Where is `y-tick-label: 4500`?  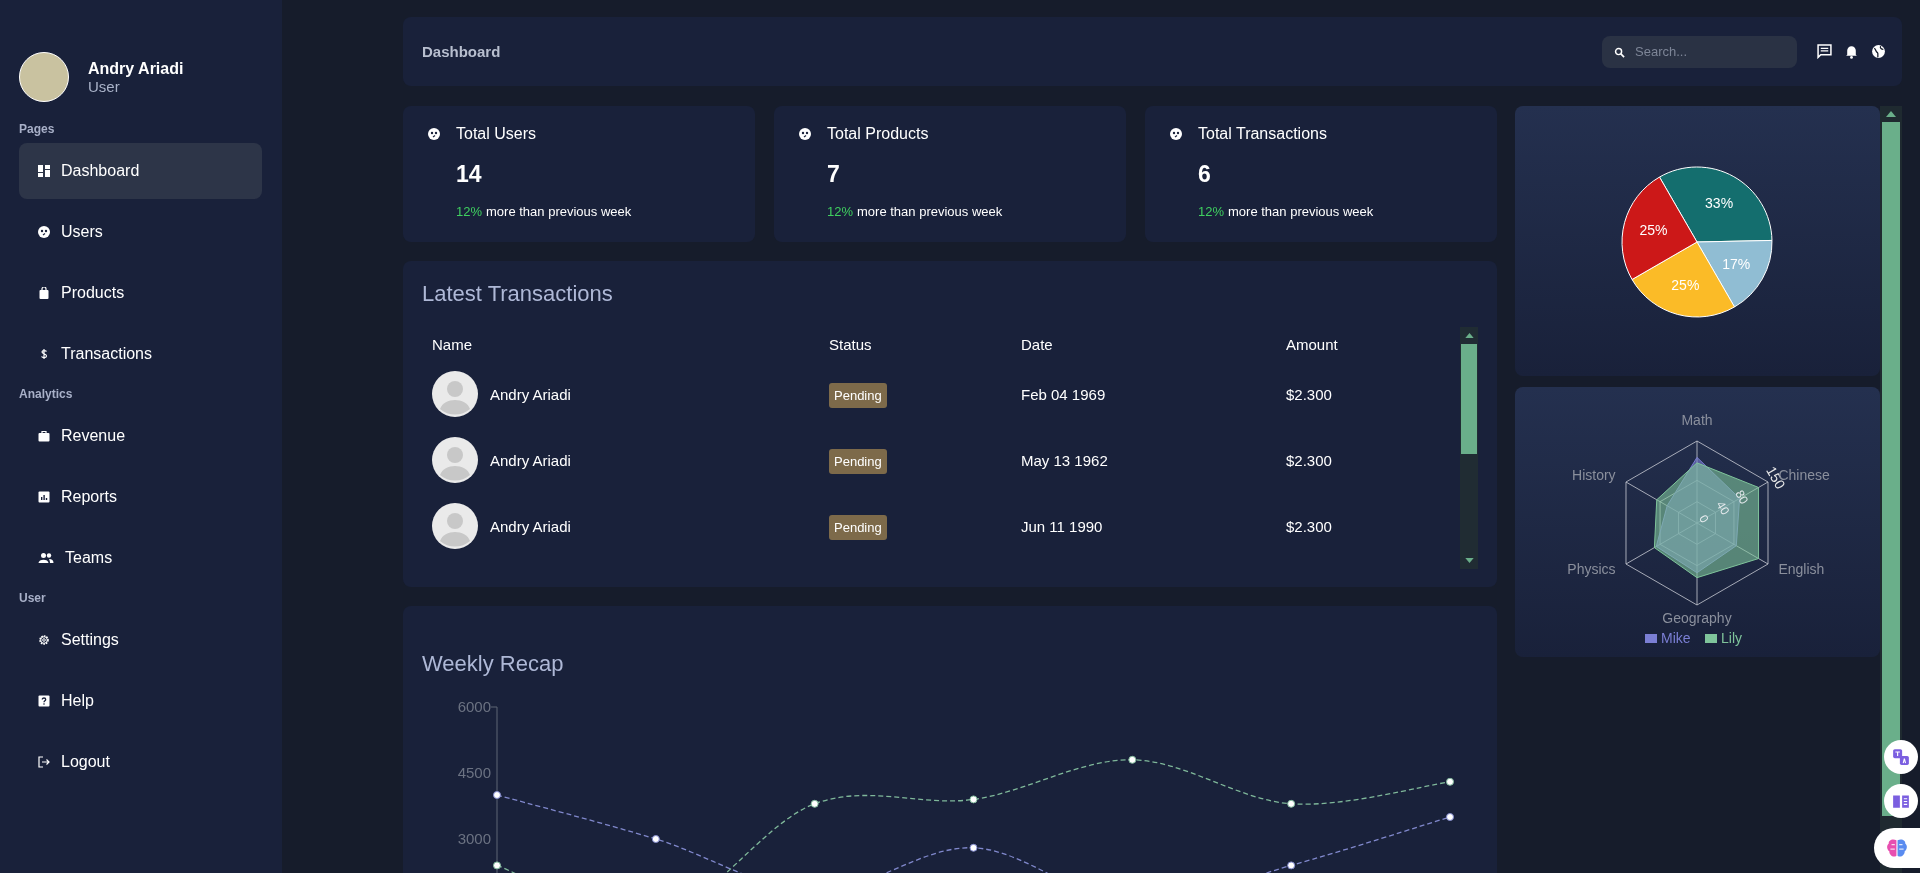 y-tick-label: 4500 is located at coordinates (474, 772).